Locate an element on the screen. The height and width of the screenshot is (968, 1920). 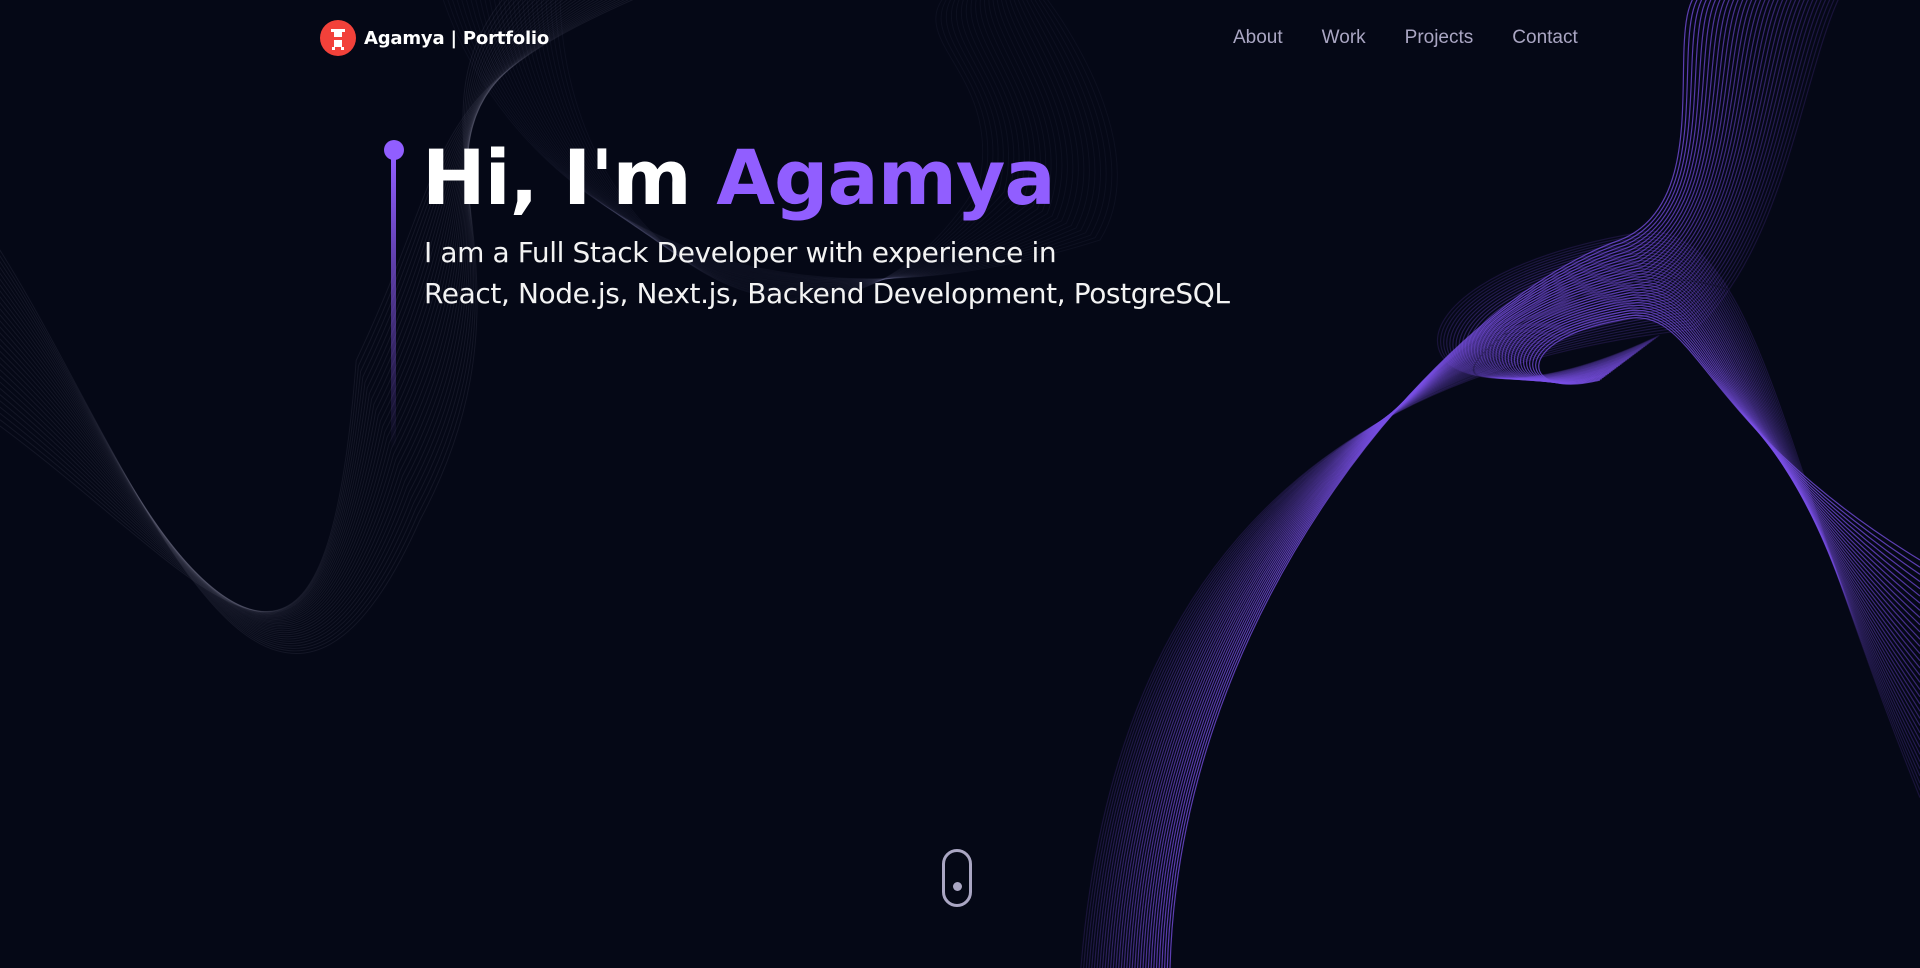
nav-link-work: Work is located at coordinates (1344, 38).